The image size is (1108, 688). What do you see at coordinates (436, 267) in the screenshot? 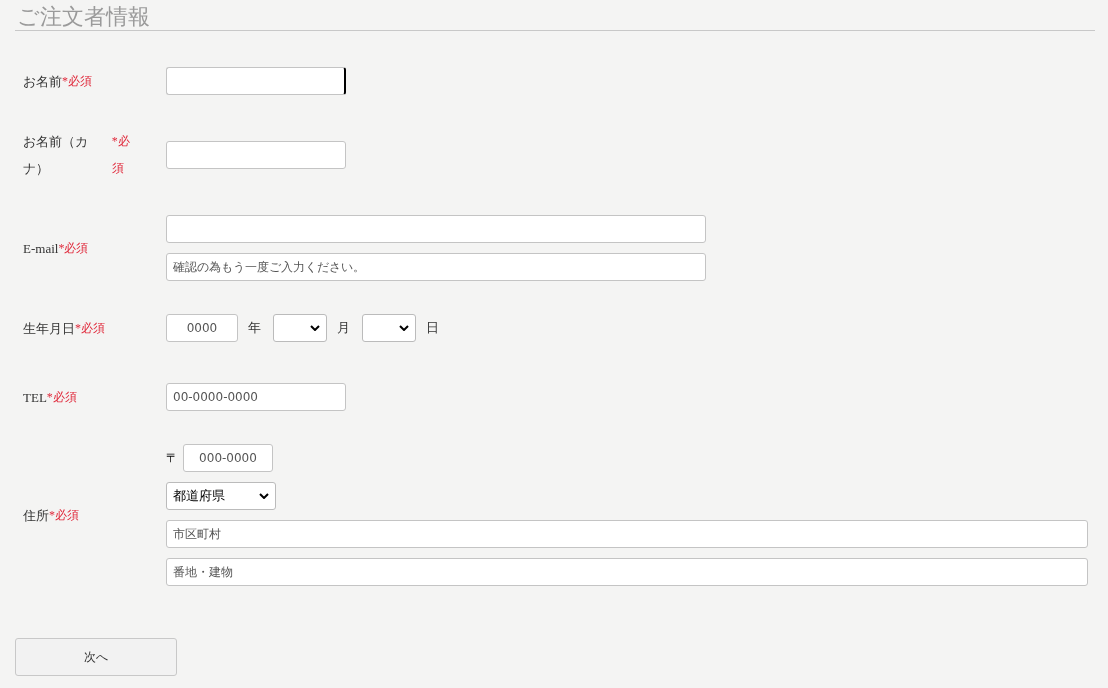
I see `text-input: 確認の為もう一度ご入力ください。` at bounding box center [436, 267].